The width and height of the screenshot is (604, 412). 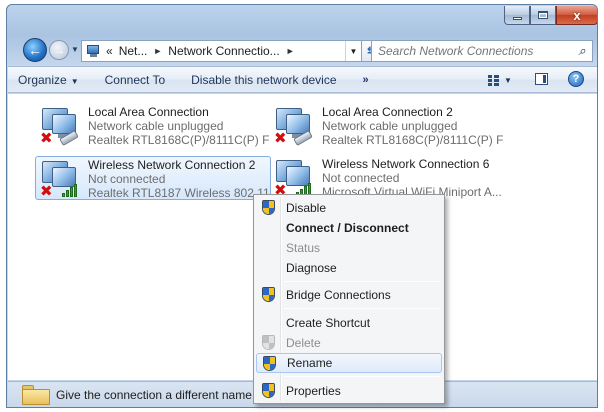 What do you see at coordinates (406, 164) in the screenshot?
I see `connection-name: Wireless Network Connection 6` at bounding box center [406, 164].